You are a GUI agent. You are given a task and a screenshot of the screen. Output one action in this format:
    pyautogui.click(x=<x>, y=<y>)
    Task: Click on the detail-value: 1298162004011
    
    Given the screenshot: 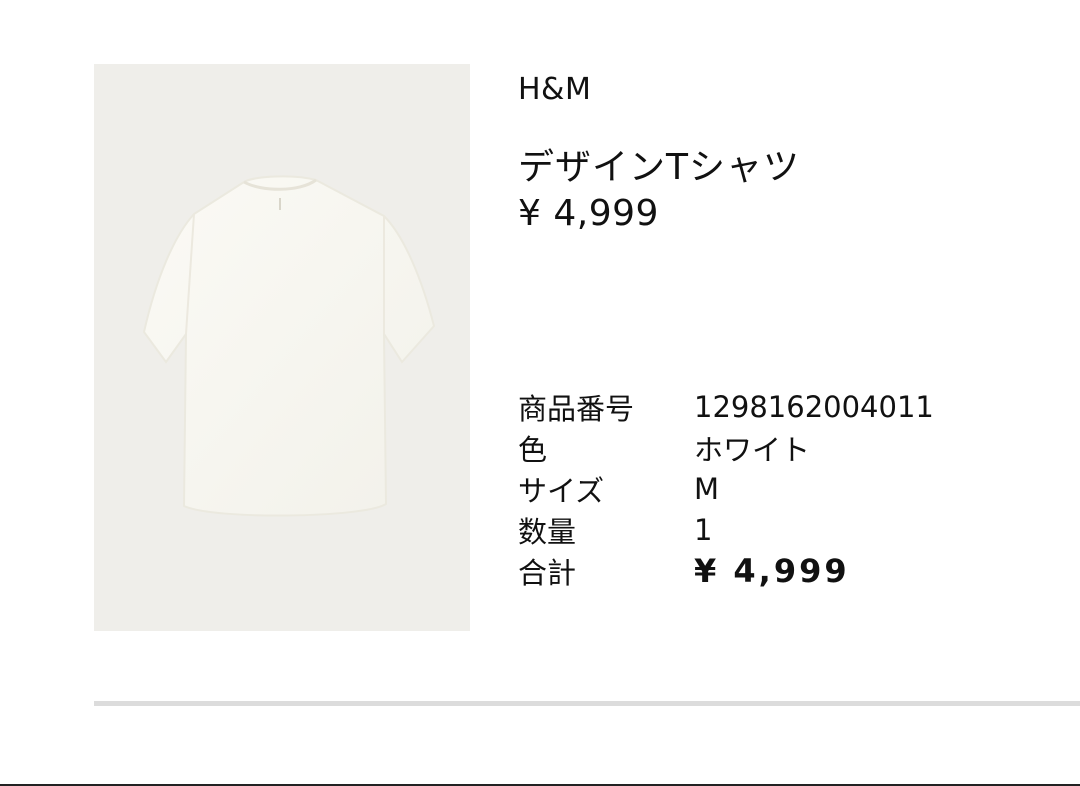 What is the action you would take?
    pyautogui.click(x=814, y=406)
    